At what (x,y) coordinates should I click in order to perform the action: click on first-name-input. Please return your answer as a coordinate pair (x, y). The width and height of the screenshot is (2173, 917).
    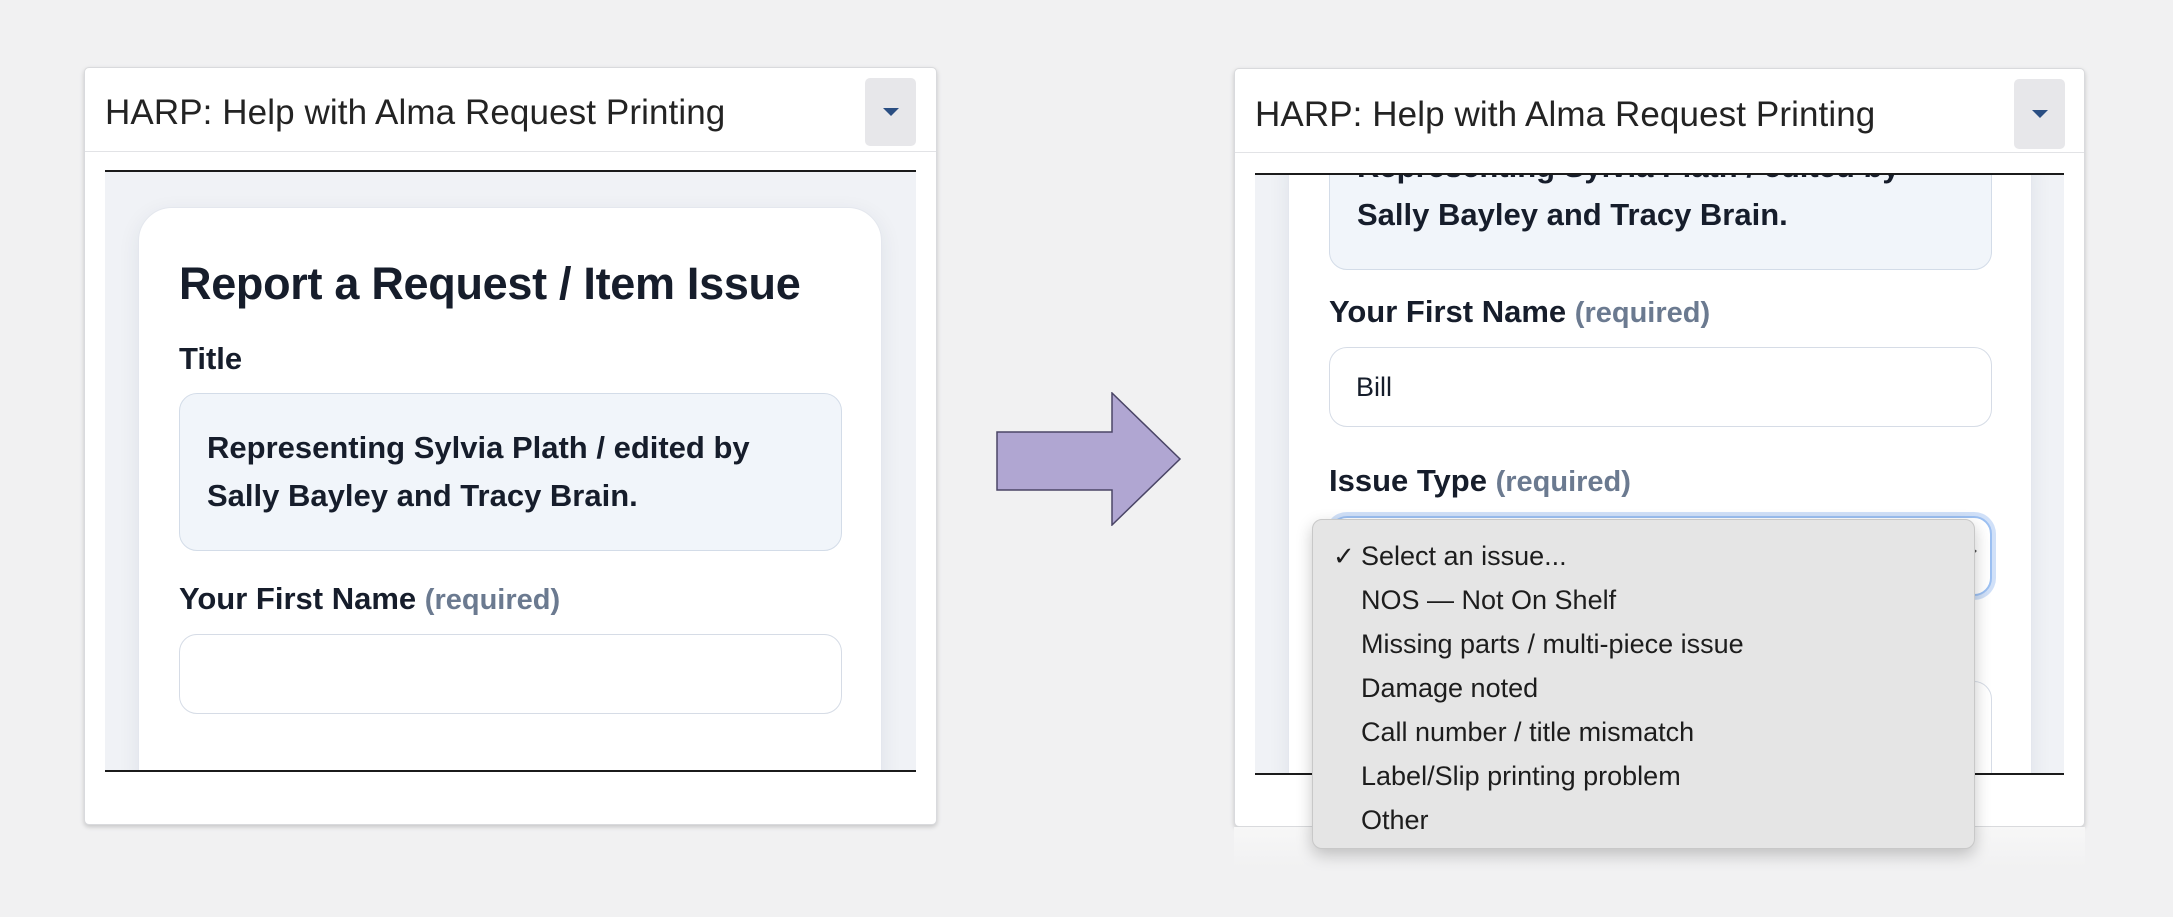
    Looking at the image, I should click on (510, 674).